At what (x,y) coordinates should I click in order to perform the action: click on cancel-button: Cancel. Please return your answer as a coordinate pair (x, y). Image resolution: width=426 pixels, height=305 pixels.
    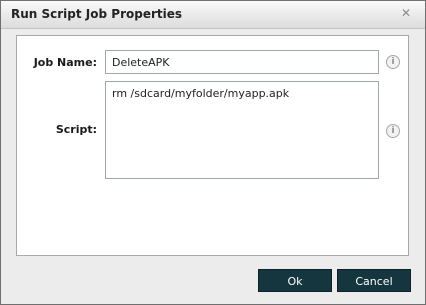
    Looking at the image, I should click on (374, 280).